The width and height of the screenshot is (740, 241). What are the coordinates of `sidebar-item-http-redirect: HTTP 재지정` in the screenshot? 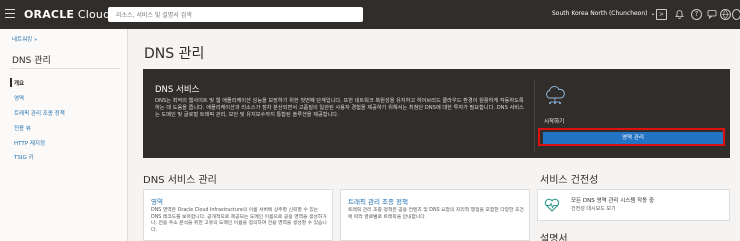 It's located at (29, 143).